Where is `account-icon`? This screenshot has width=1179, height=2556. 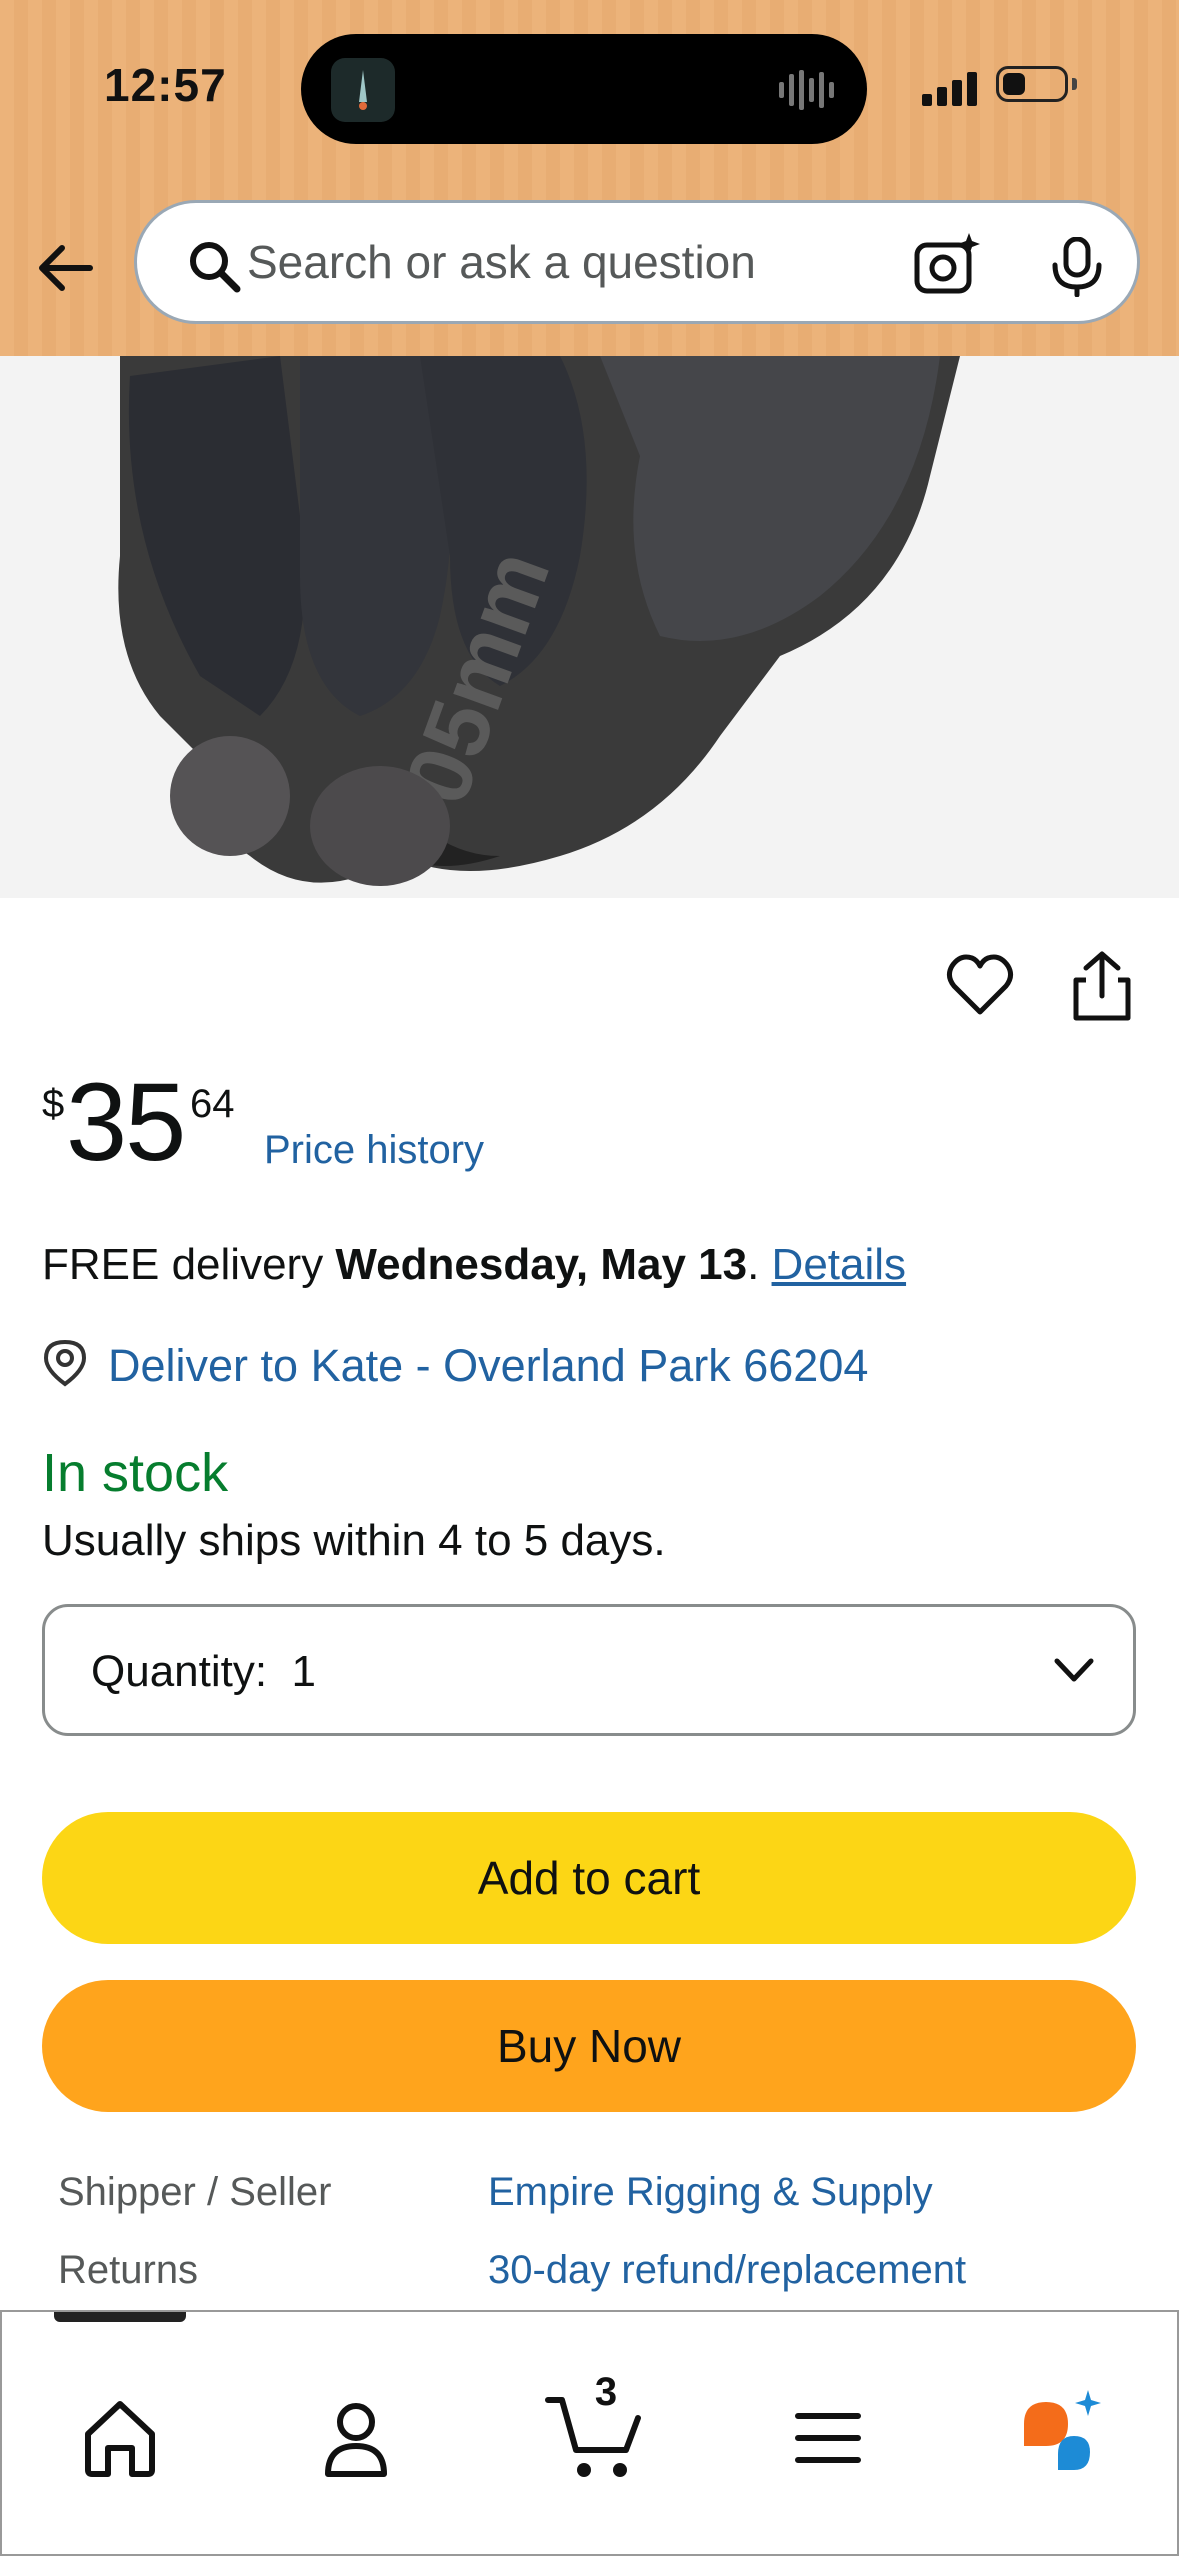 account-icon is located at coordinates (356, 2438).